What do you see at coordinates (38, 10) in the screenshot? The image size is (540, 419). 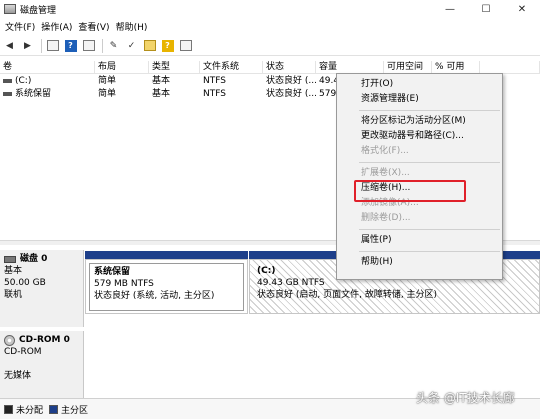 I see `window-title: 磁盘管理` at bounding box center [38, 10].